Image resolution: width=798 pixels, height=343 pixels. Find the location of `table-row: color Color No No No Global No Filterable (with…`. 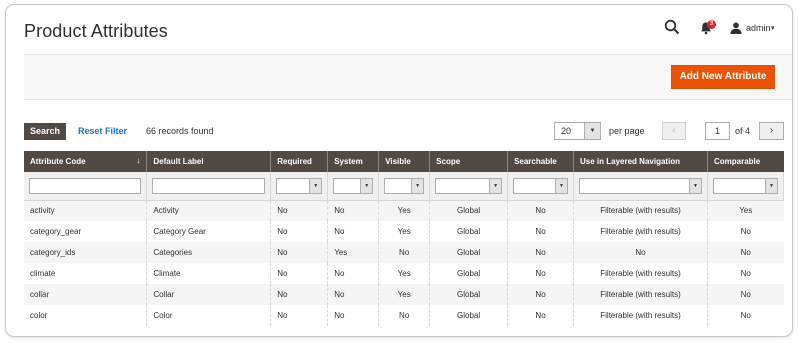

table-row: color Color No No No Global No Filterable (with… is located at coordinates (404, 315).